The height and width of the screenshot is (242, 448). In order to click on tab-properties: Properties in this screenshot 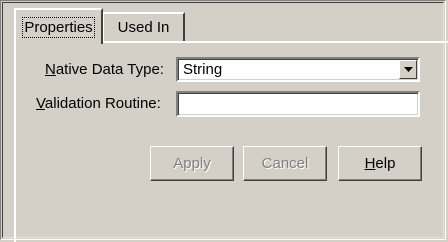, I will do `click(58, 26)`.